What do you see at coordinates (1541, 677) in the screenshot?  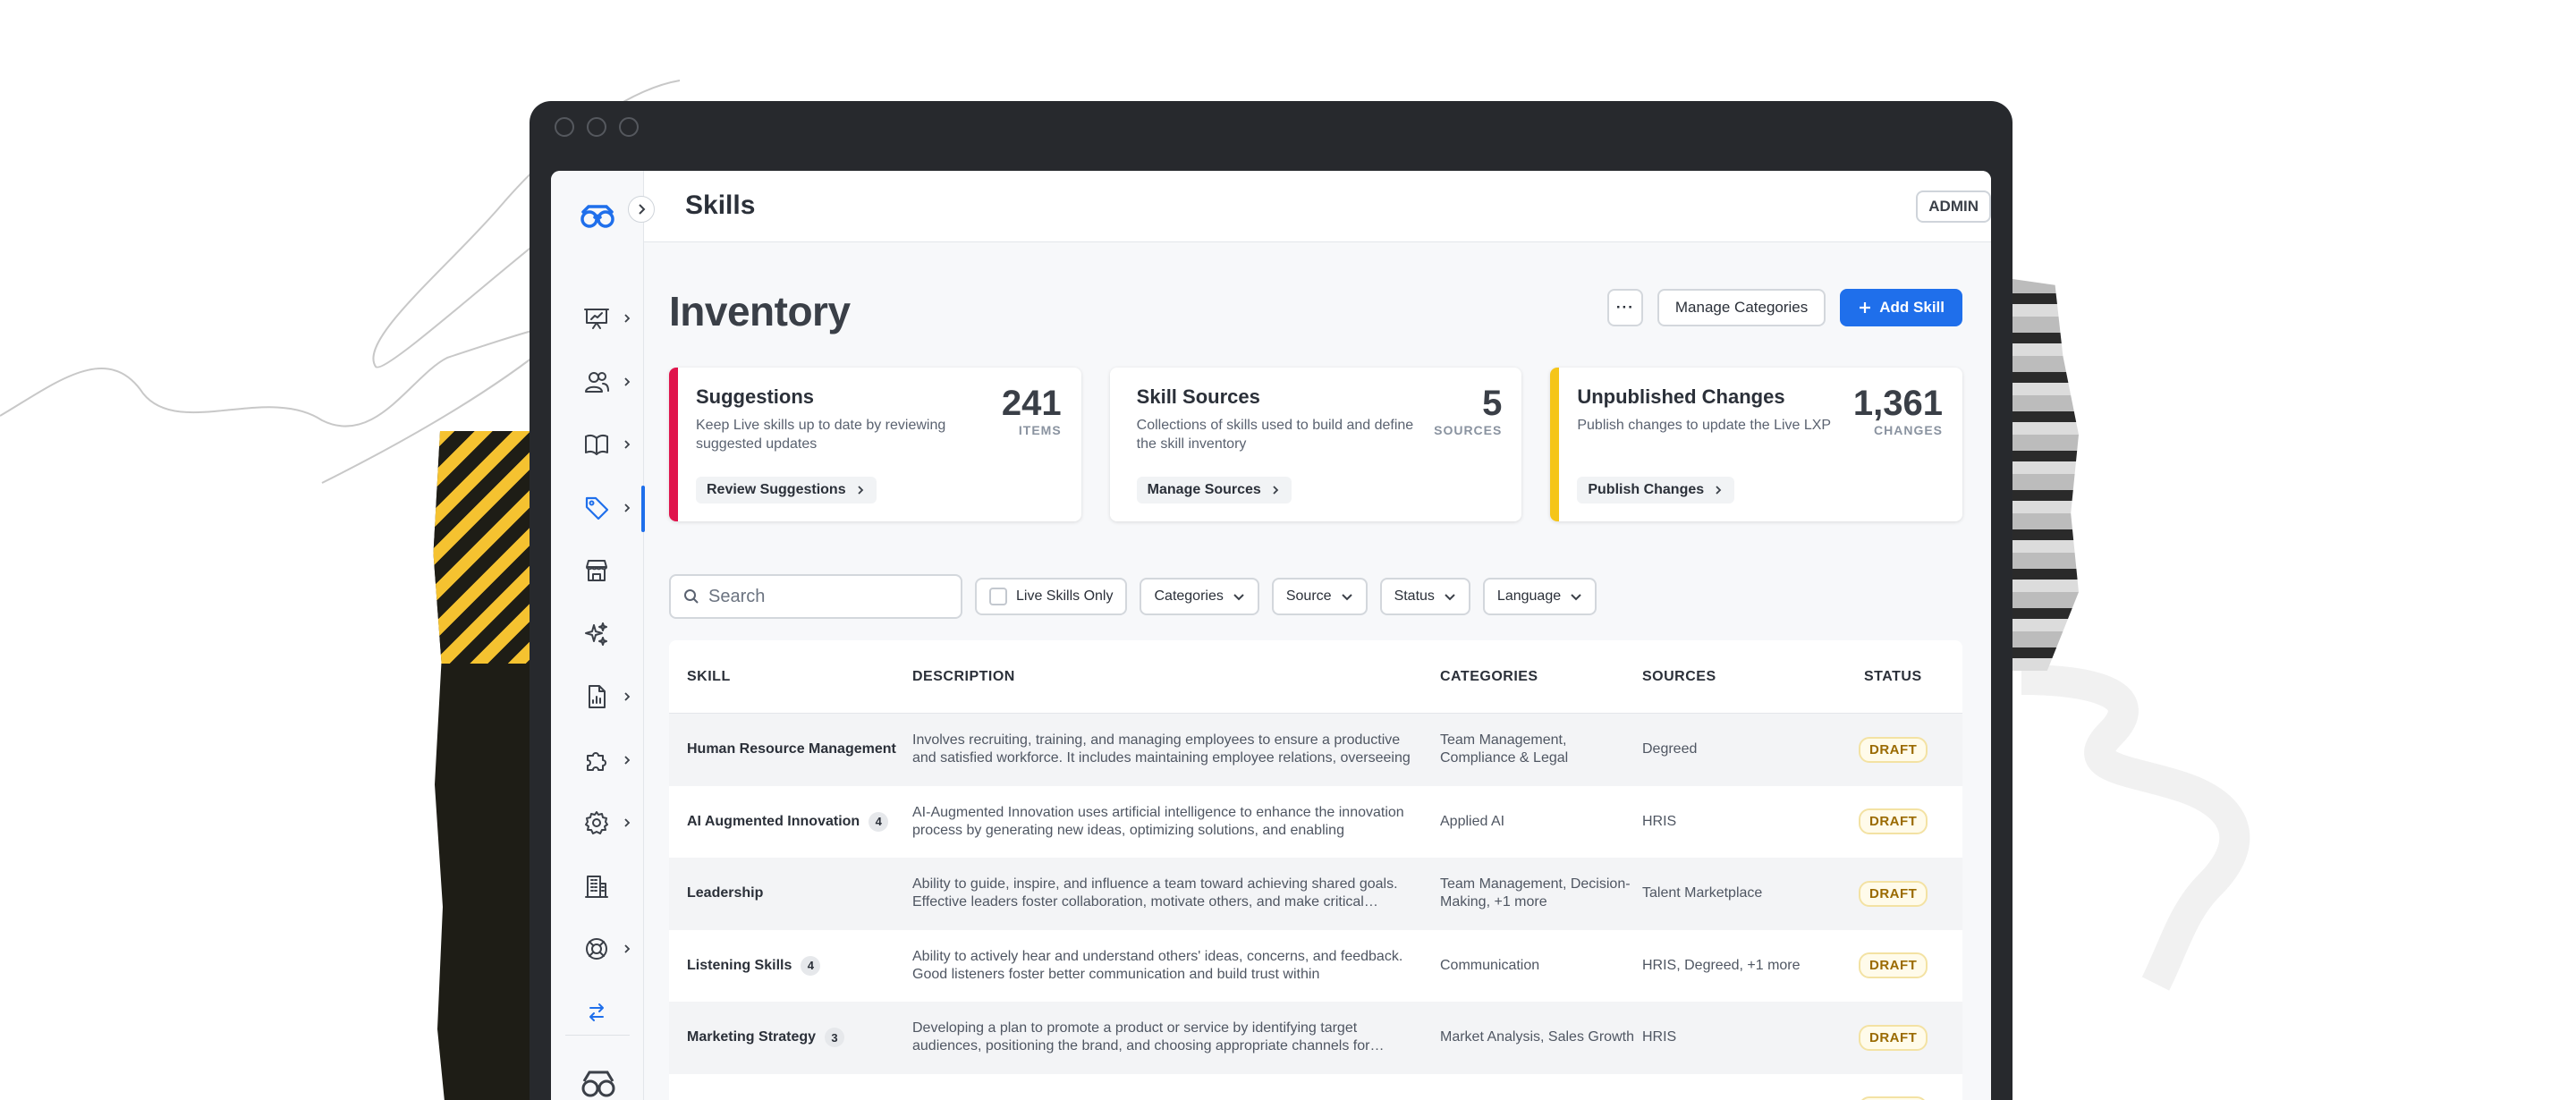 I see `column-header-categories: CATEGORIES` at bounding box center [1541, 677].